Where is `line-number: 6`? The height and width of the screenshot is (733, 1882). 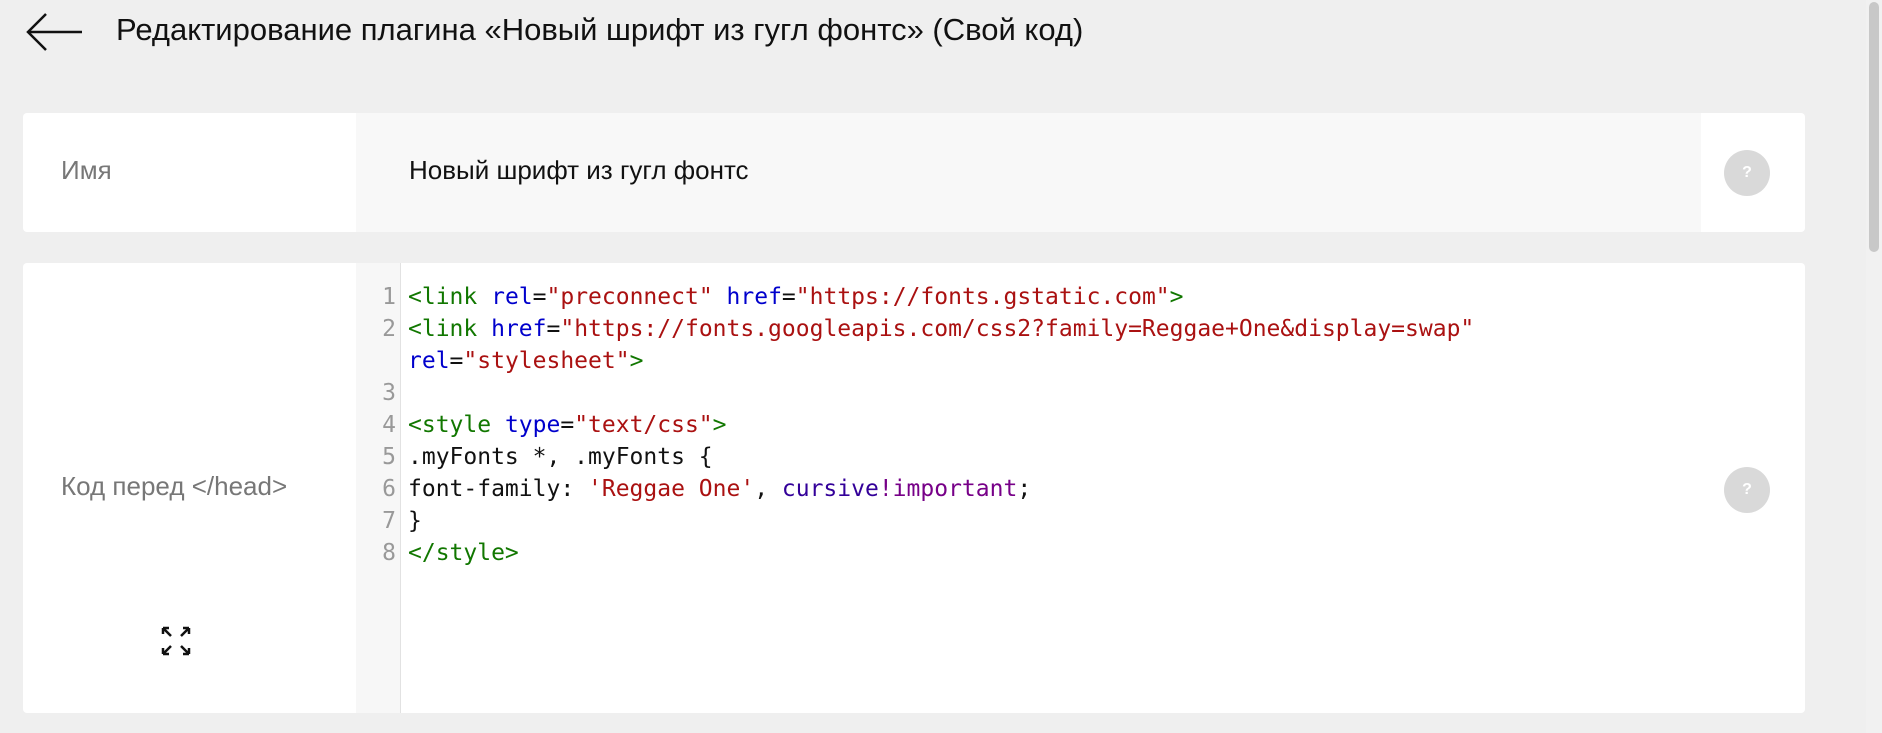
line-number: 6 is located at coordinates (389, 489).